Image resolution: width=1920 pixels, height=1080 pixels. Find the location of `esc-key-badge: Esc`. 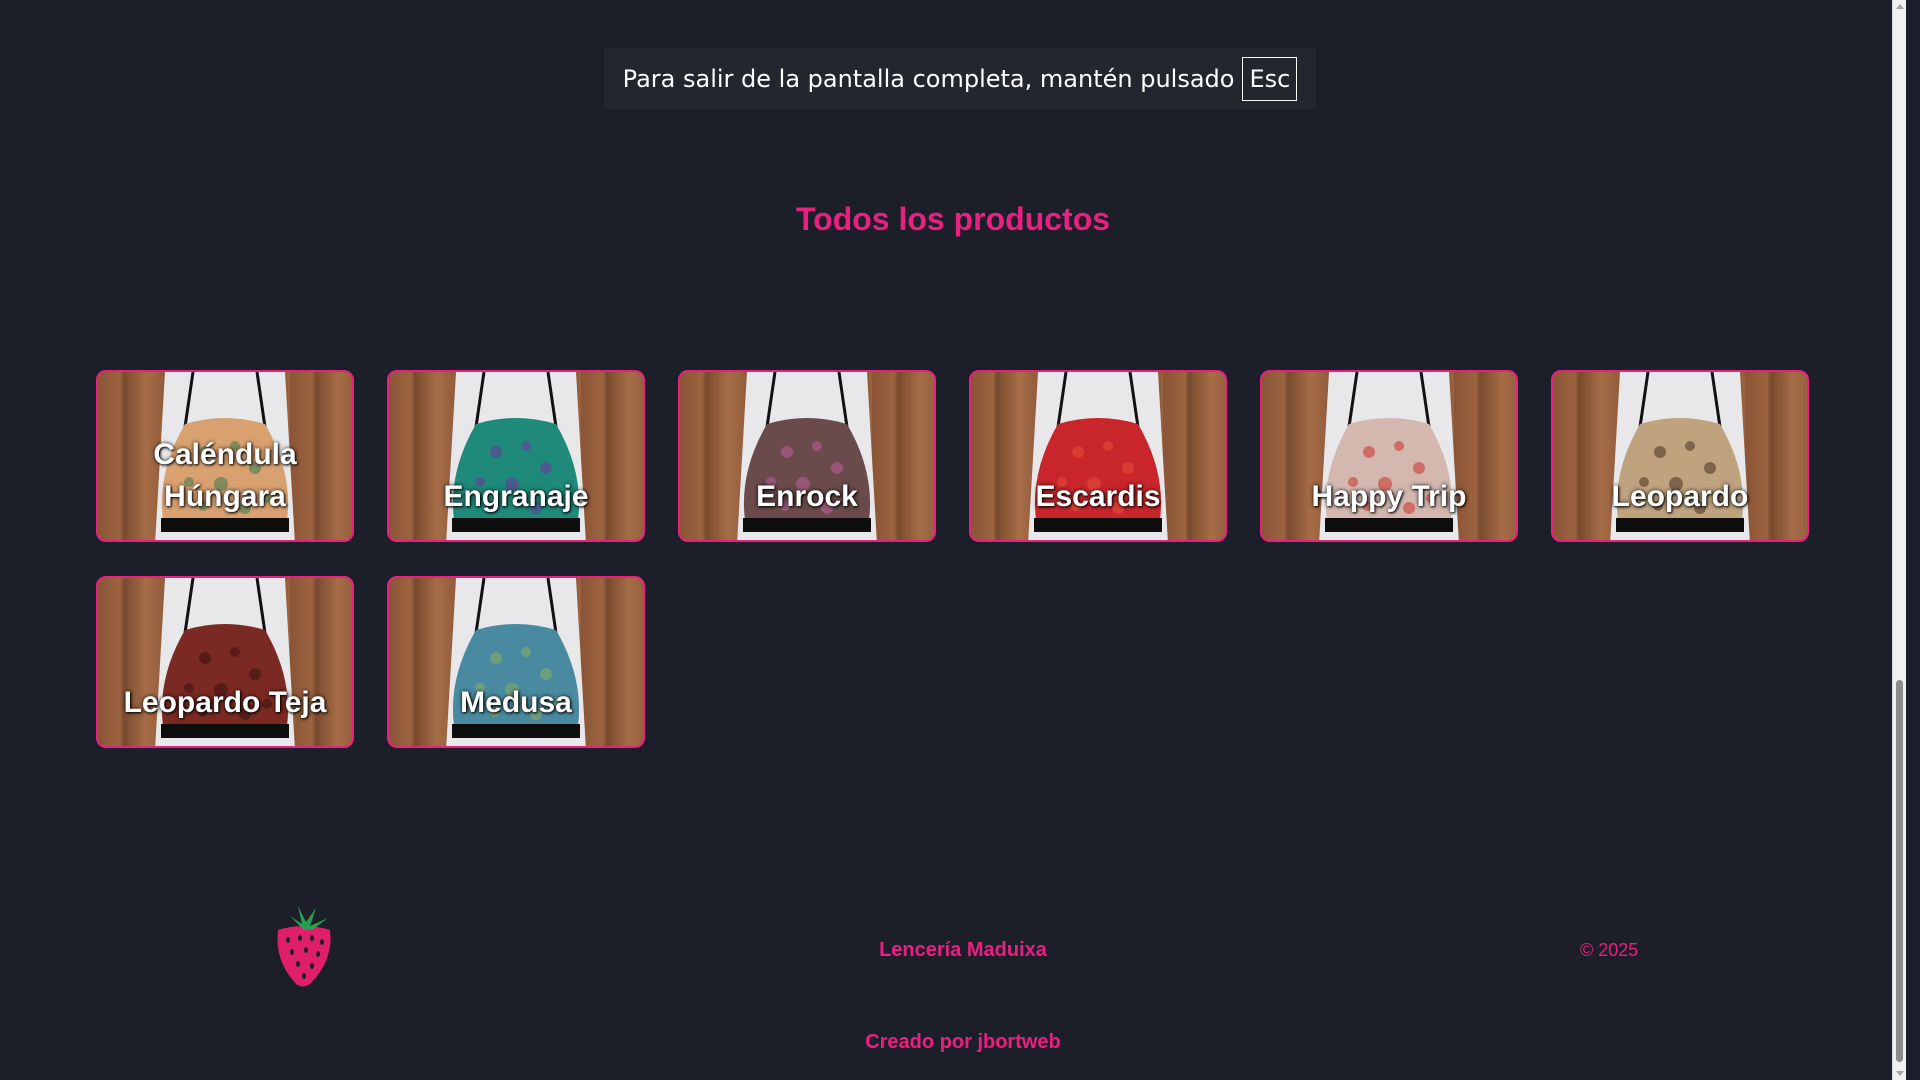

esc-key-badge: Esc is located at coordinates (1270, 78).